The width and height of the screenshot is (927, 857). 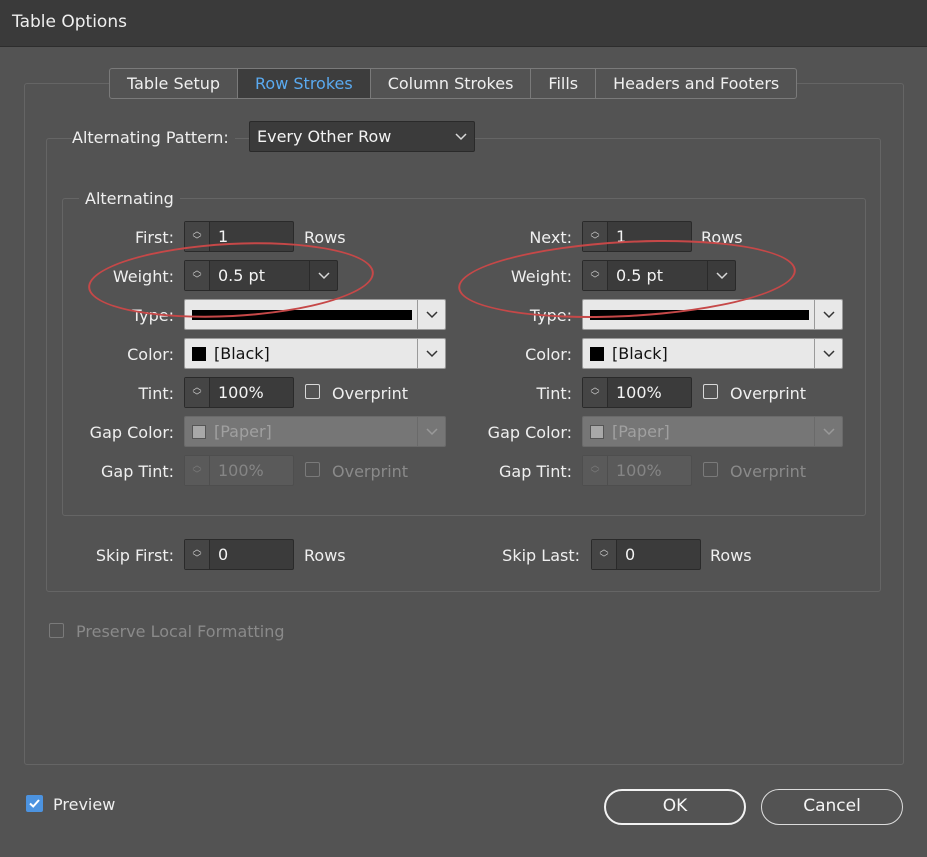 I want to click on preserve-local-formatting-checkbox, so click(x=56, y=630).